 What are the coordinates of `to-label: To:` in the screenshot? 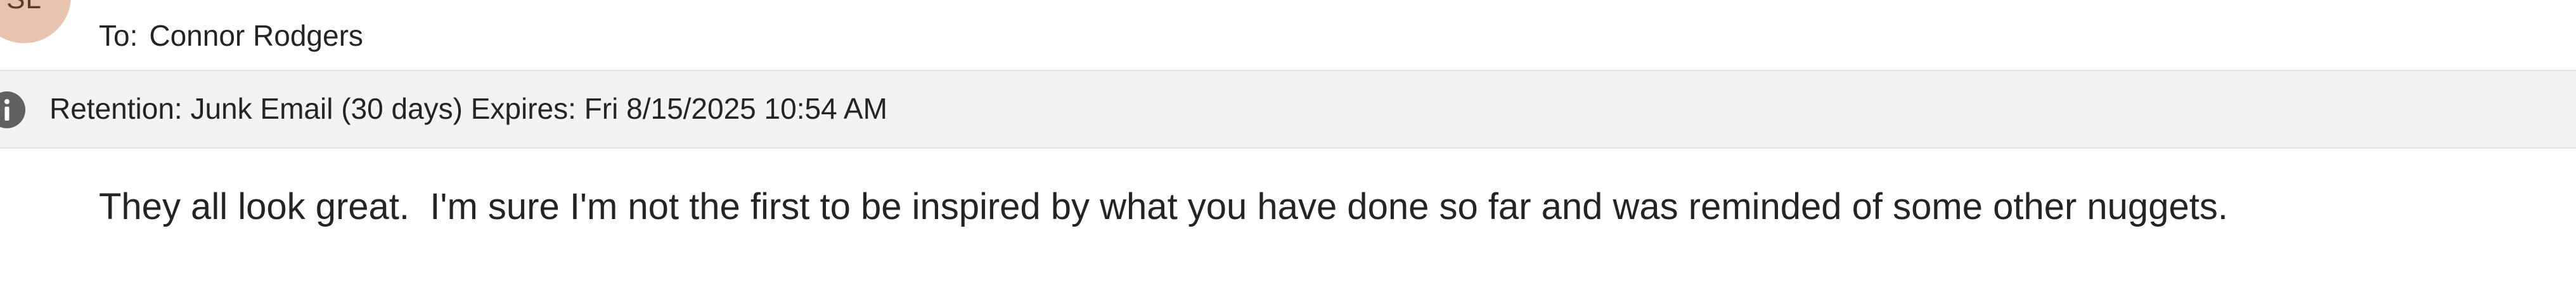 It's located at (118, 35).